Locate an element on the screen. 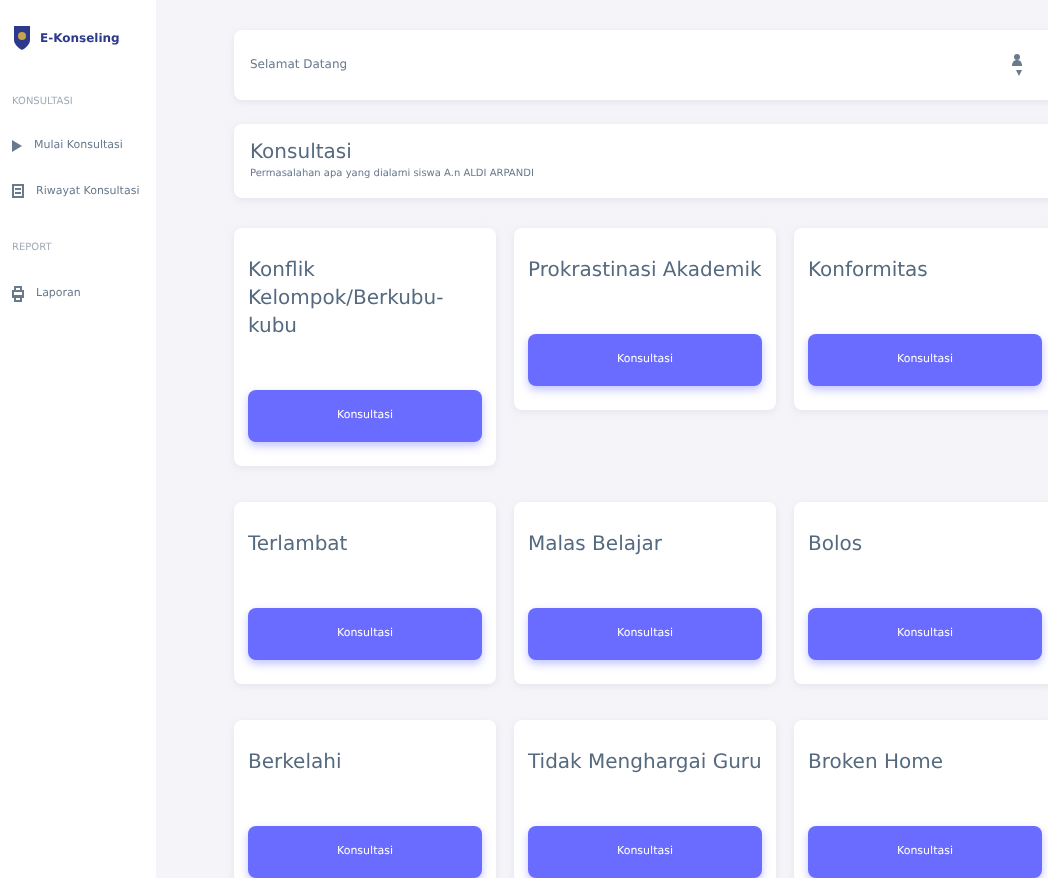 The height and width of the screenshot is (878, 1048). card-title: Broken Home is located at coordinates (877, 764).